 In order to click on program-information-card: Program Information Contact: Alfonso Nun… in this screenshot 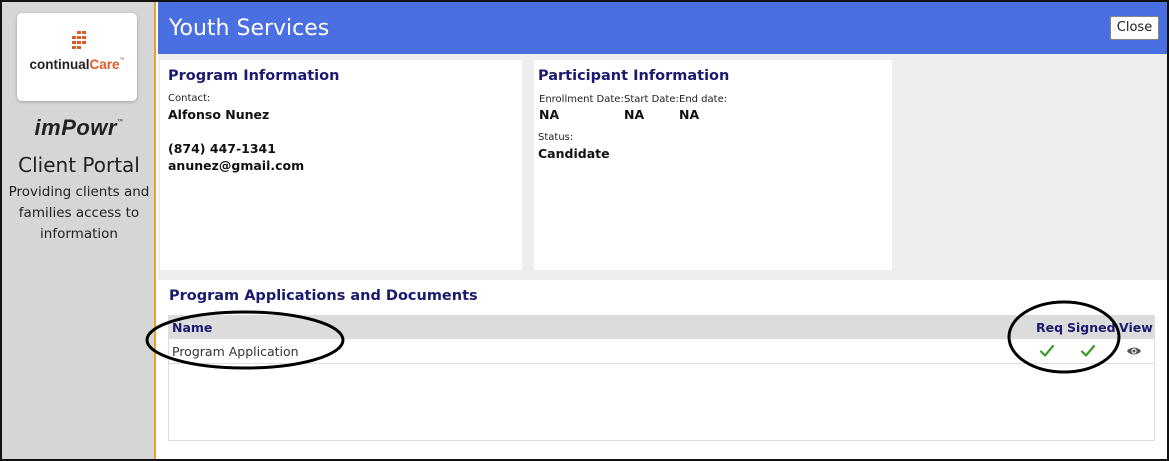, I will do `click(341, 165)`.